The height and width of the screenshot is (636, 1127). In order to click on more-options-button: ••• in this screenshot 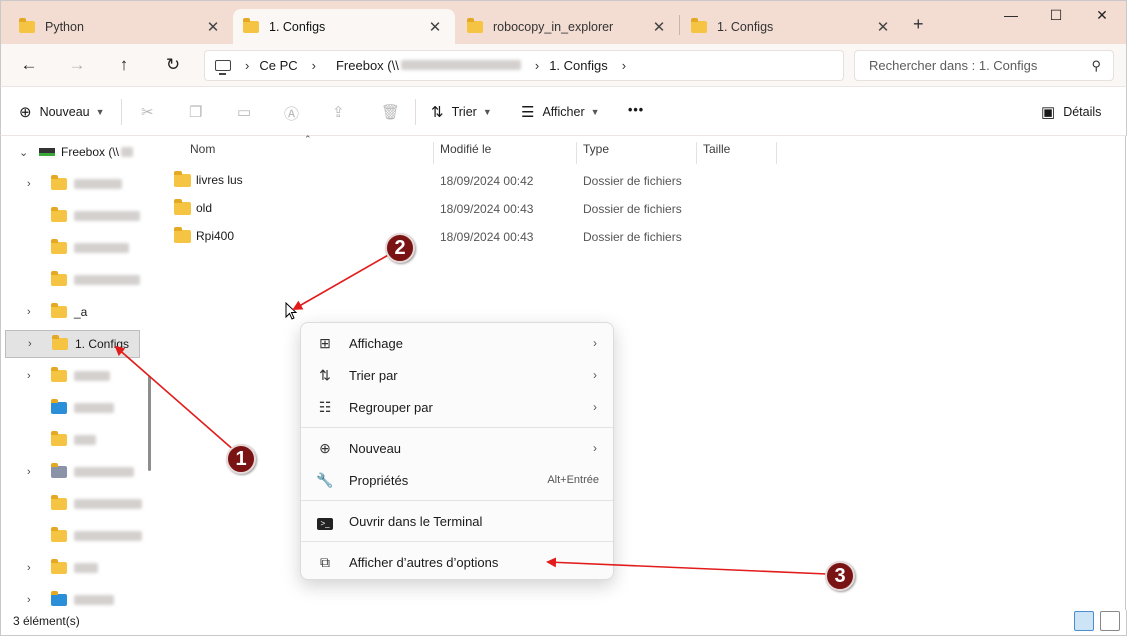, I will do `click(636, 110)`.